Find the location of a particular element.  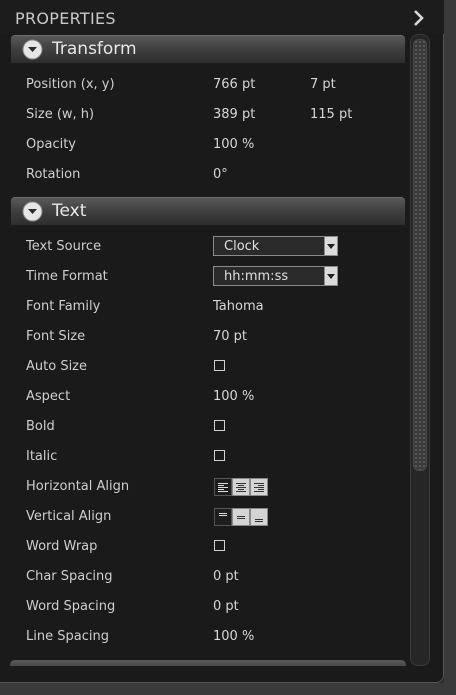

position-x-value: 766 pt is located at coordinates (234, 84).